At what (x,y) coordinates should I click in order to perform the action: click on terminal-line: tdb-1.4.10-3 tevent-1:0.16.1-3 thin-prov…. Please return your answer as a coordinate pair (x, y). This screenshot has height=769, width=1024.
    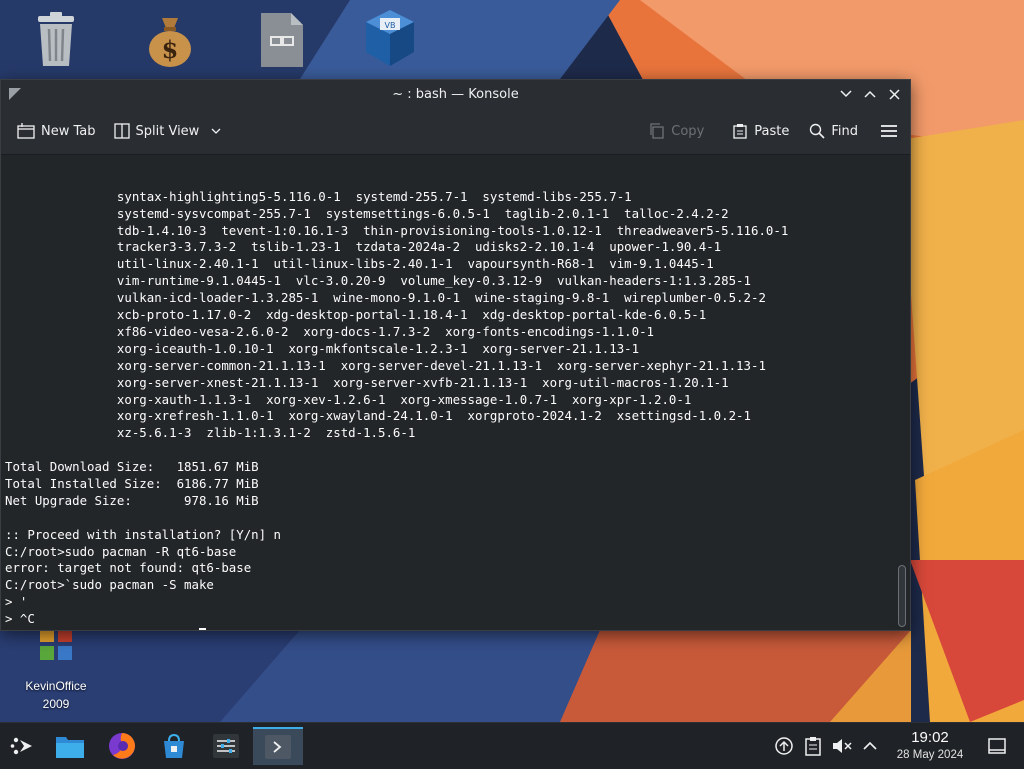
    Looking at the image, I should click on (397, 230).